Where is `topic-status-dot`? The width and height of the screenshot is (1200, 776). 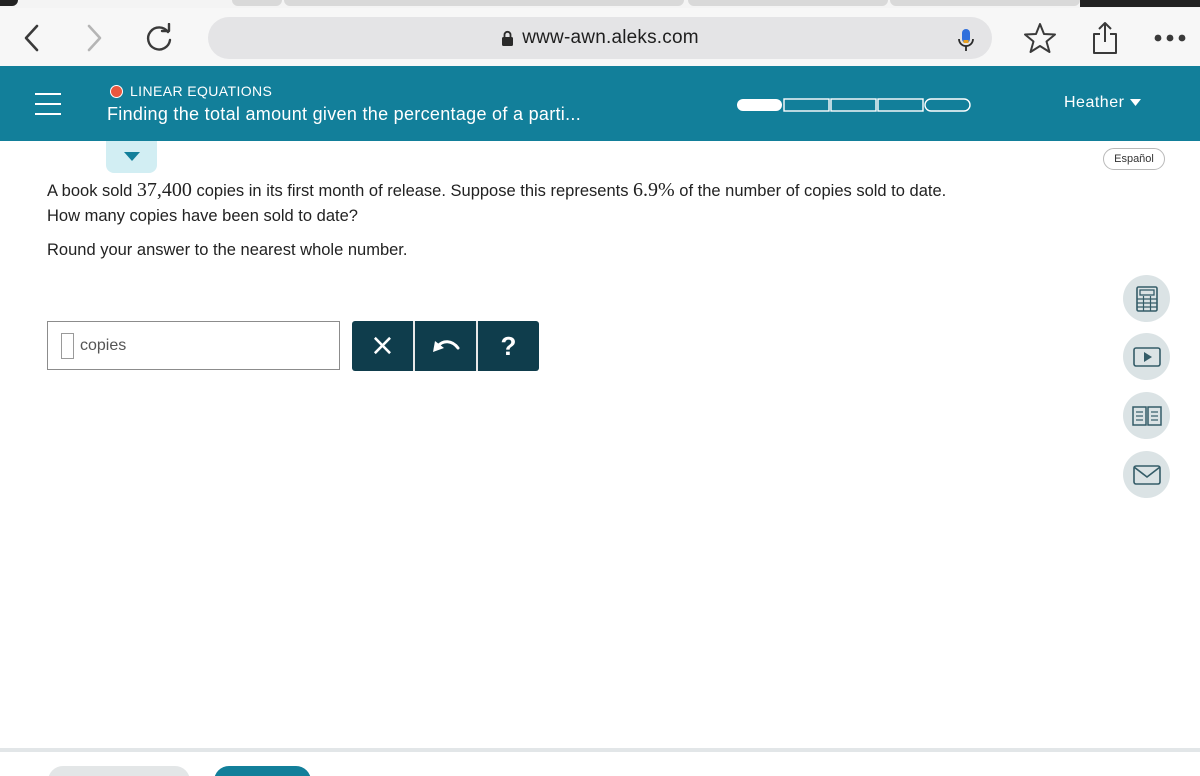
topic-status-dot is located at coordinates (116, 91).